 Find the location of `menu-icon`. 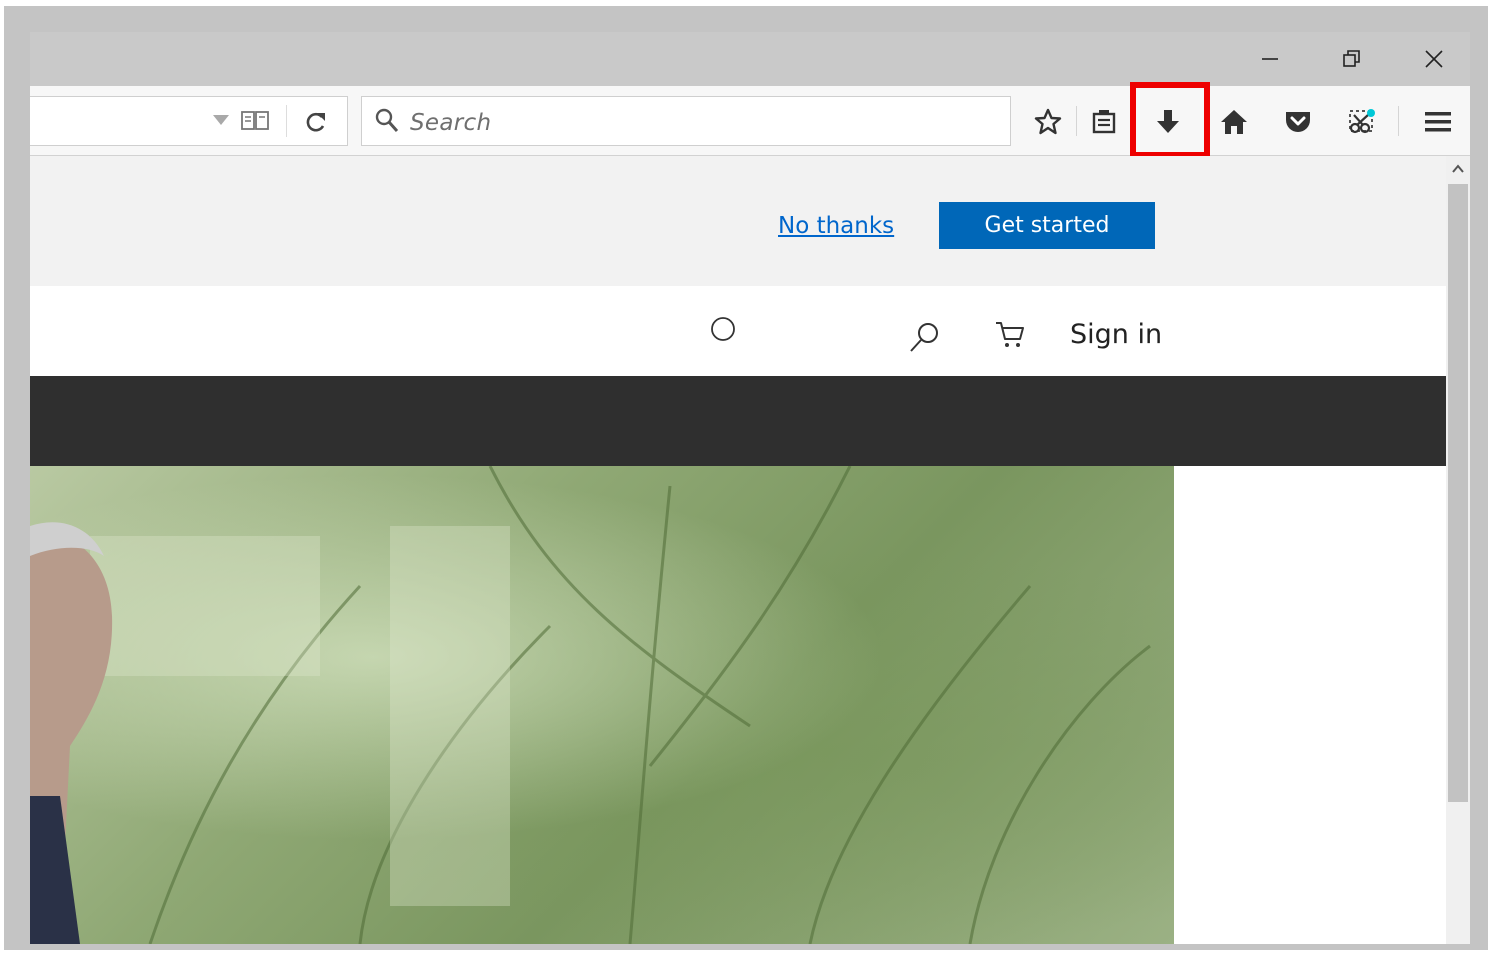

menu-icon is located at coordinates (1438, 122).